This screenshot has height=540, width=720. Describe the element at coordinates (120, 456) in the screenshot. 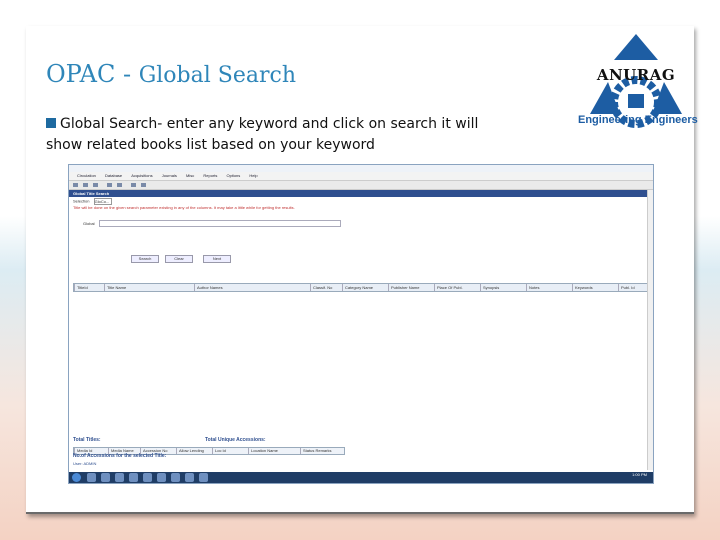

I see `accessions-count-label: No.of Accessions for the selected Title:` at that location.